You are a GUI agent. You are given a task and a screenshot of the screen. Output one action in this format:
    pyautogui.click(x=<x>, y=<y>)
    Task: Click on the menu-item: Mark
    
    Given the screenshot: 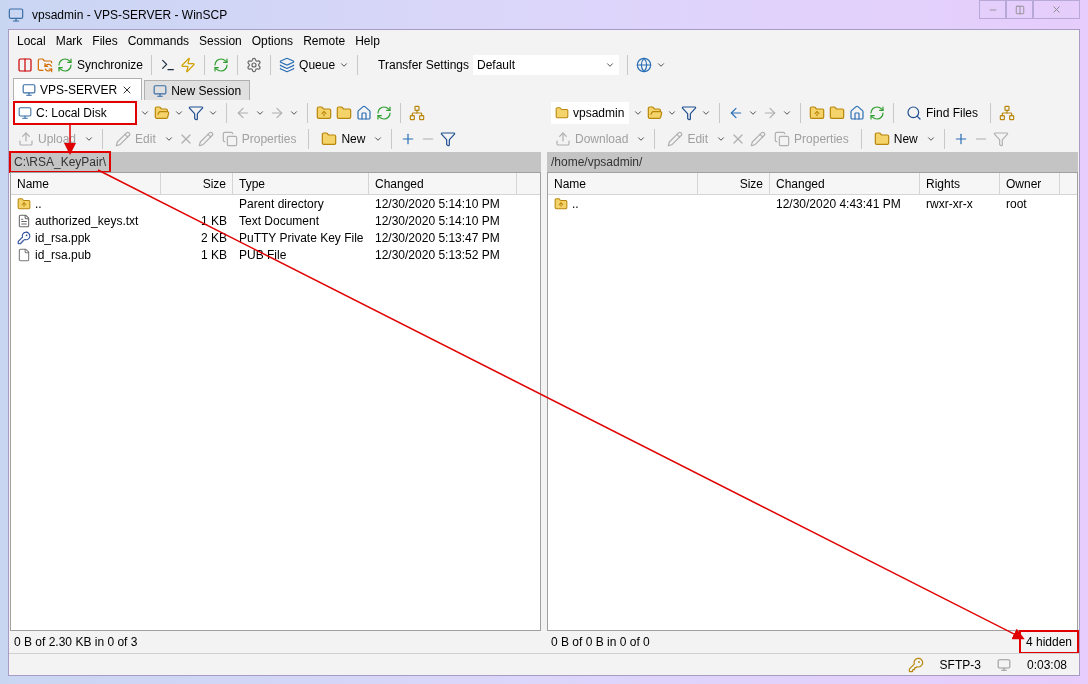 What is the action you would take?
    pyautogui.click(x=69, y=41)
    